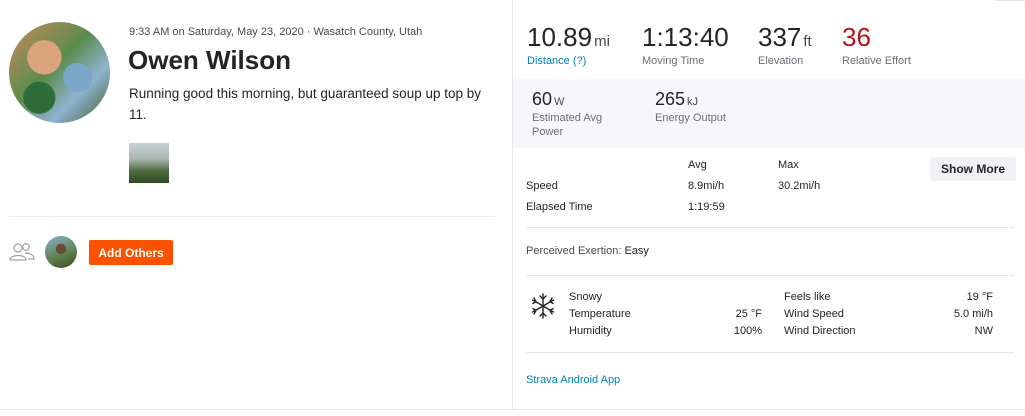 The image size is (1025, 416). I want to click on temperature-value: 25 °F, so click(748, 314).